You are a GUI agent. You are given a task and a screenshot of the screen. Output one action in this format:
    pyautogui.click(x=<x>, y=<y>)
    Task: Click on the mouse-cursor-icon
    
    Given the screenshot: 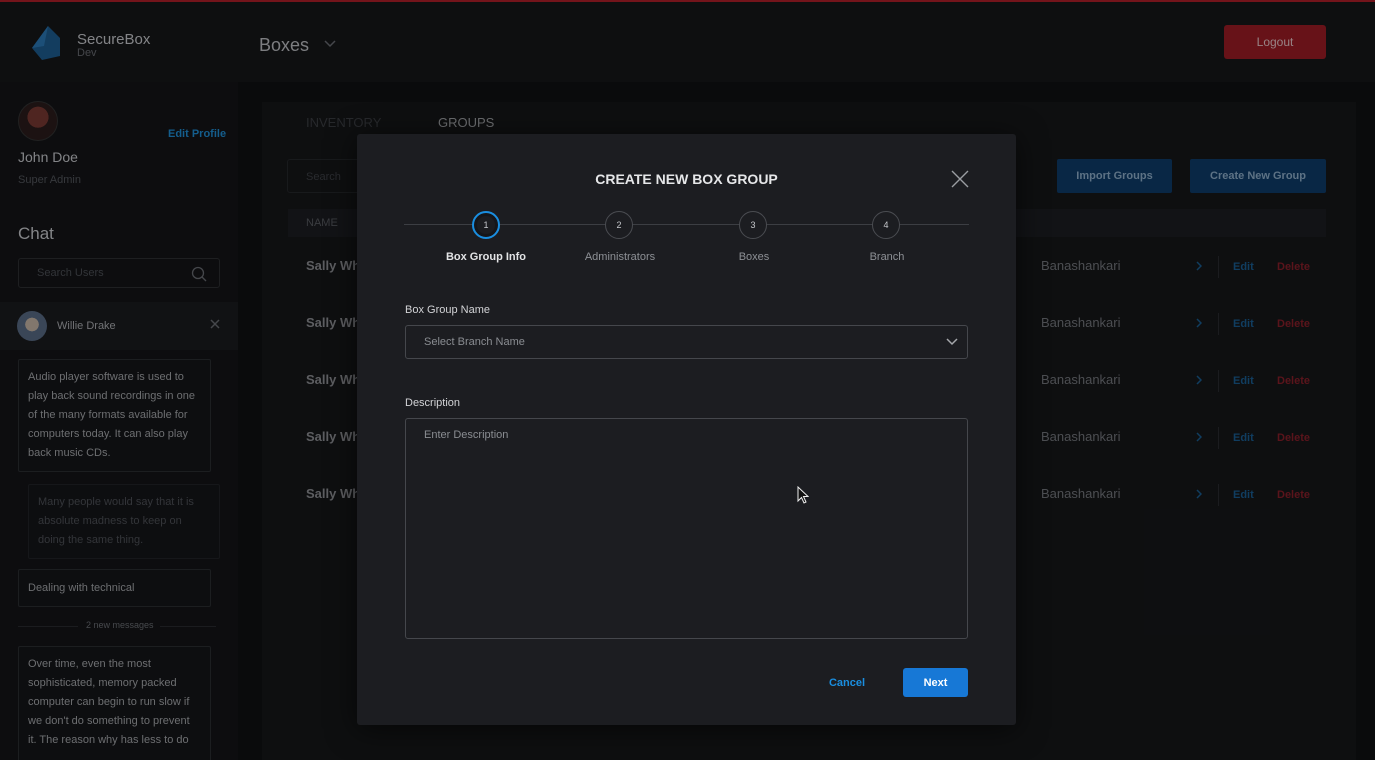 What is the action you would take?
    pyautogui.click(x=803, y=495)
    